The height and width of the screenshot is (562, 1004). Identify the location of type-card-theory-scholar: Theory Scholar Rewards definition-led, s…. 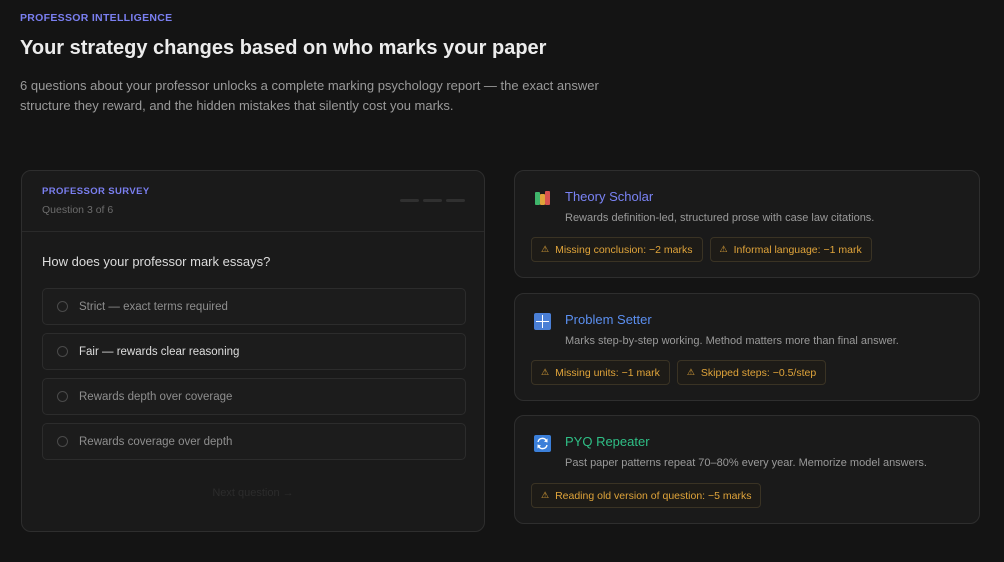
(747, 224).